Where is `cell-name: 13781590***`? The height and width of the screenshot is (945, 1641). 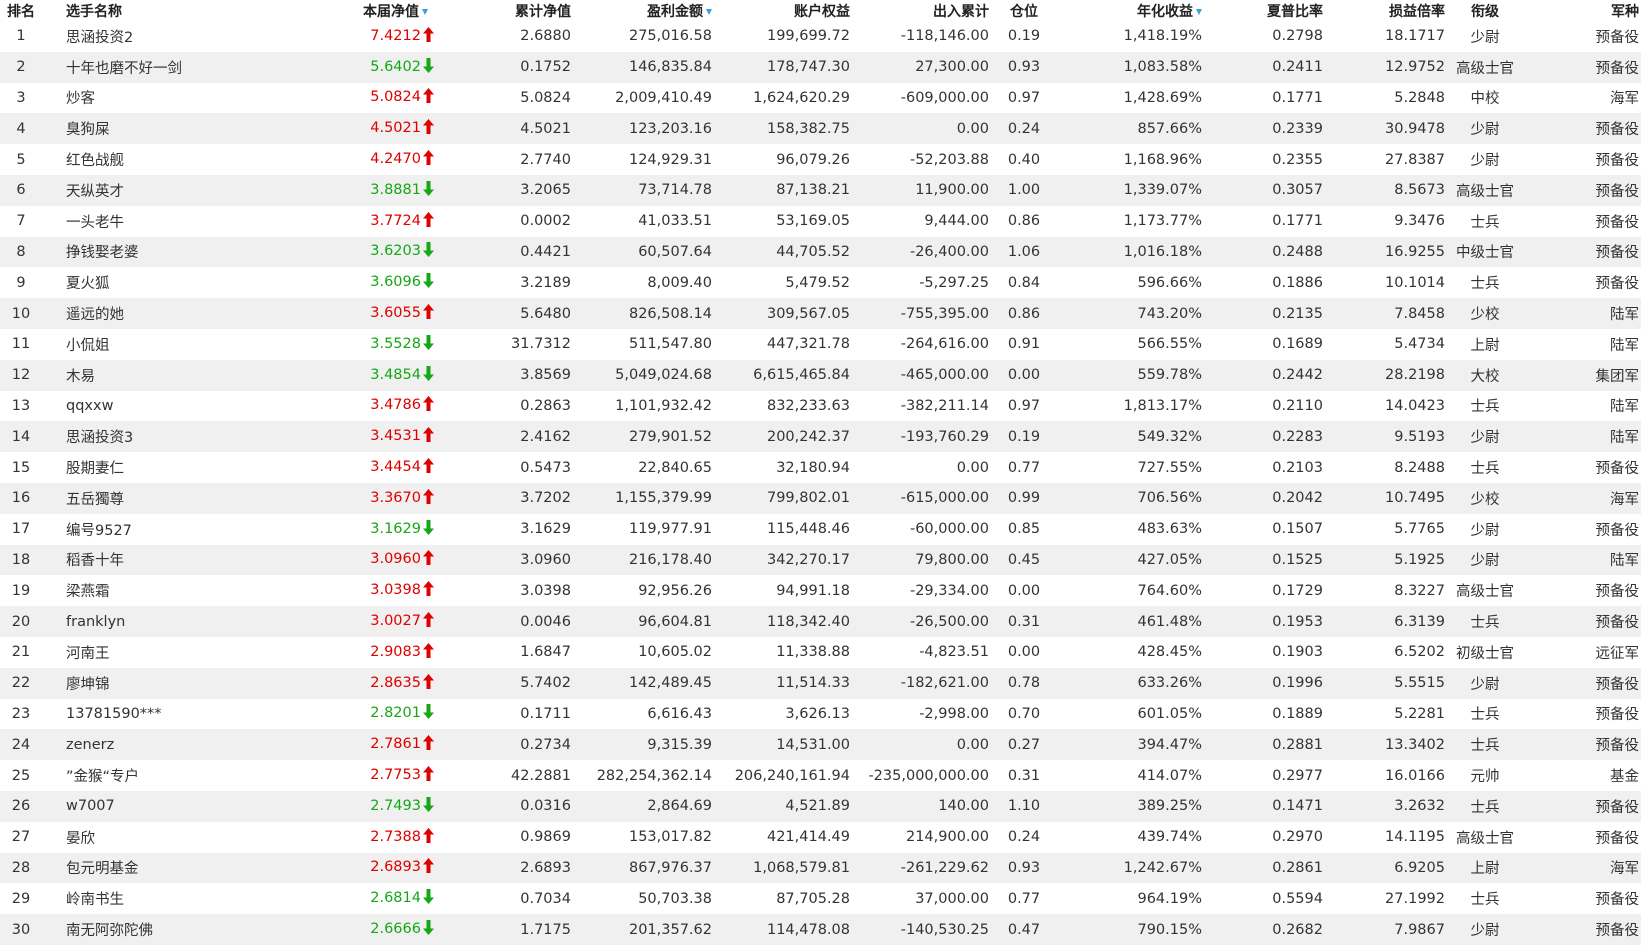 cell-name: 13781590*** is located at coordinates (137, 714).